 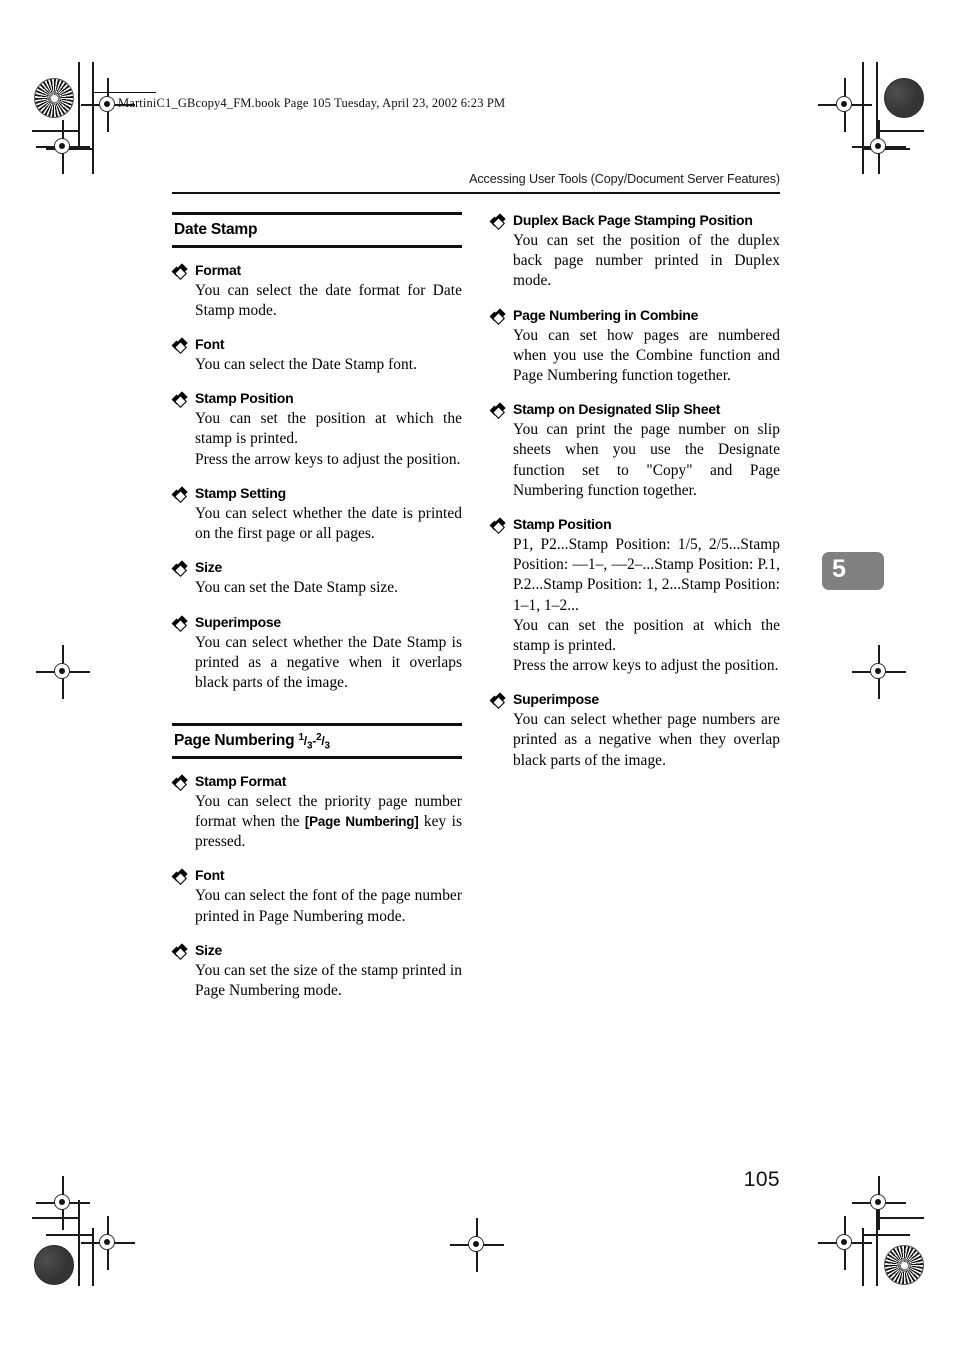 I want to click on item-size: Size You can set the Date Stamp size., so click(x=316, y=578).